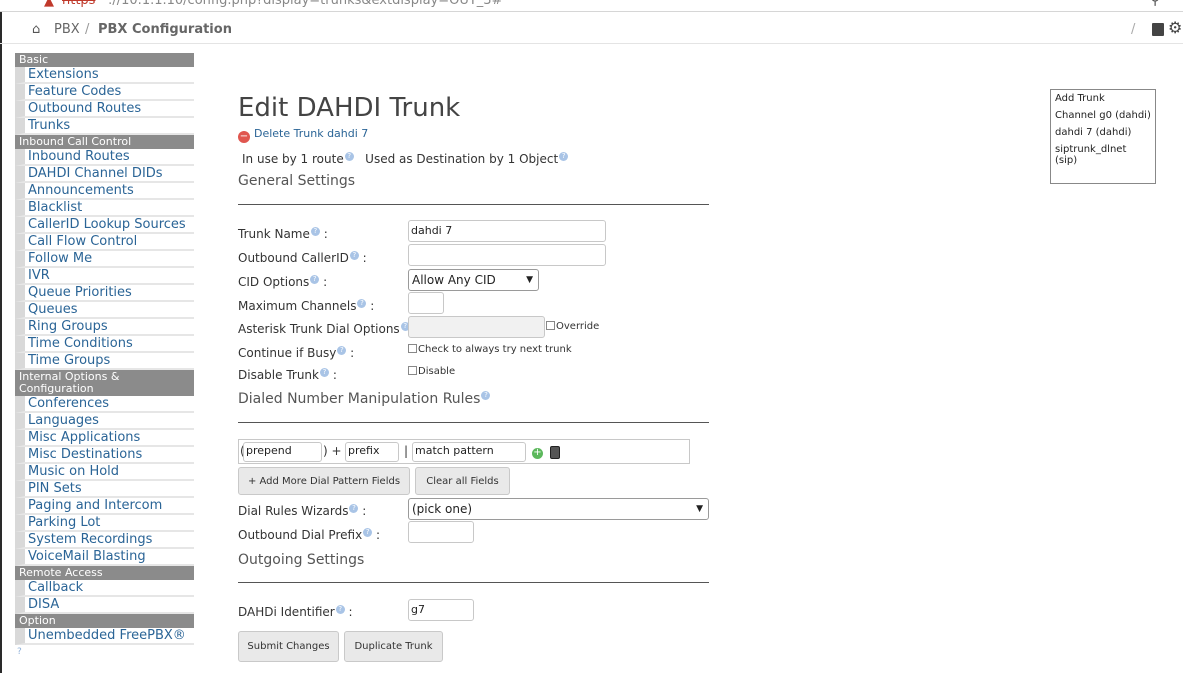 Image resolution: width=1183 pixels, height=673 pixels. Describe the element at coordinates (1175, 27) in the screenshot. I see `gear-icon: ⚙` at that location.